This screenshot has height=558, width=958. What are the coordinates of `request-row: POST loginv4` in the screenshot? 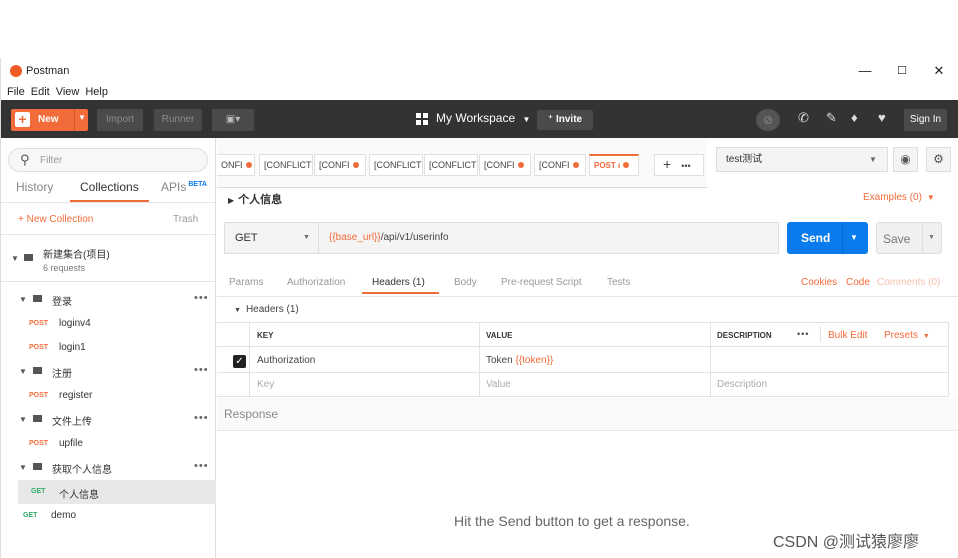 It's located at (108, 324).